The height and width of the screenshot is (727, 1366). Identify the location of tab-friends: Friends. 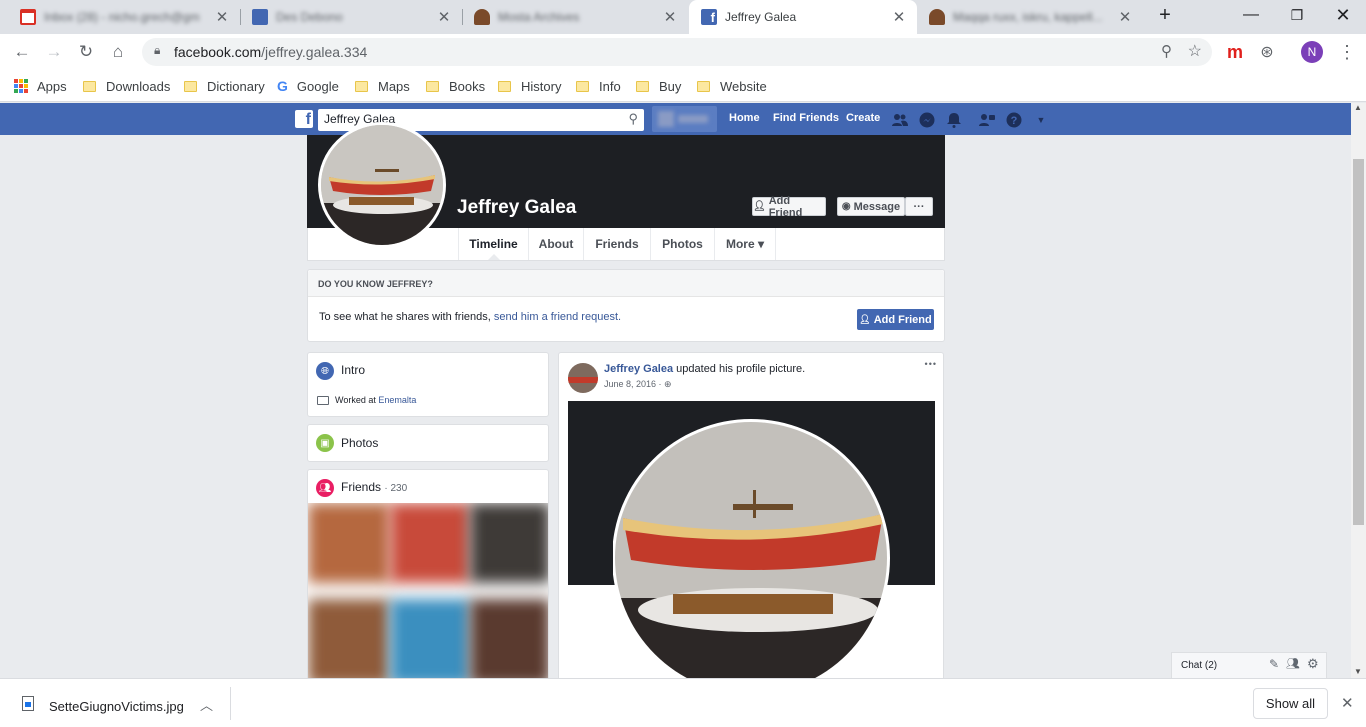
(616, 244).